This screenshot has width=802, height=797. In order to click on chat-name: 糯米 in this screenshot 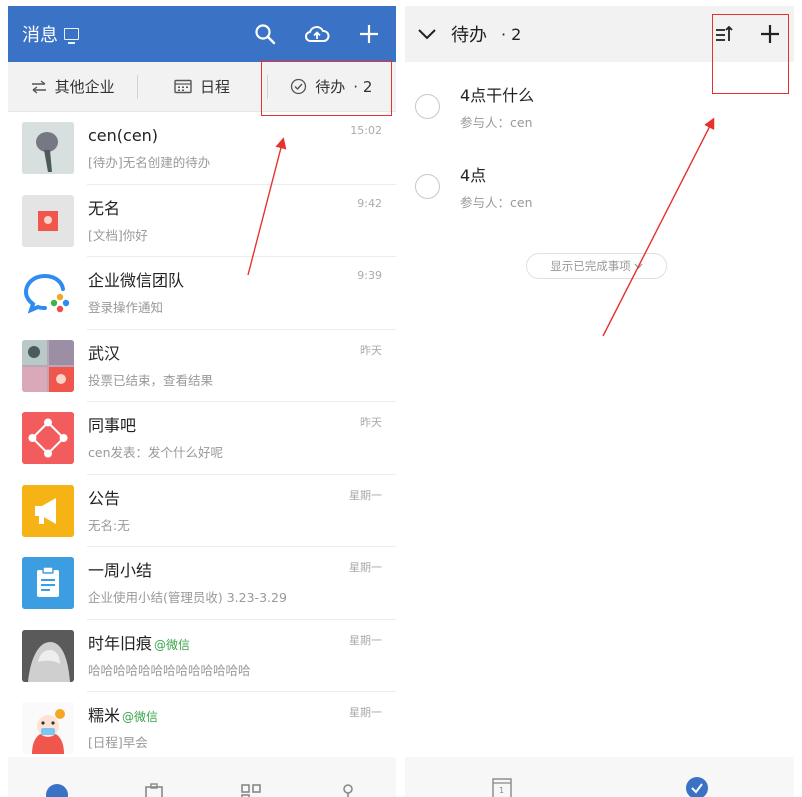, I will do `click(104, 716)`.